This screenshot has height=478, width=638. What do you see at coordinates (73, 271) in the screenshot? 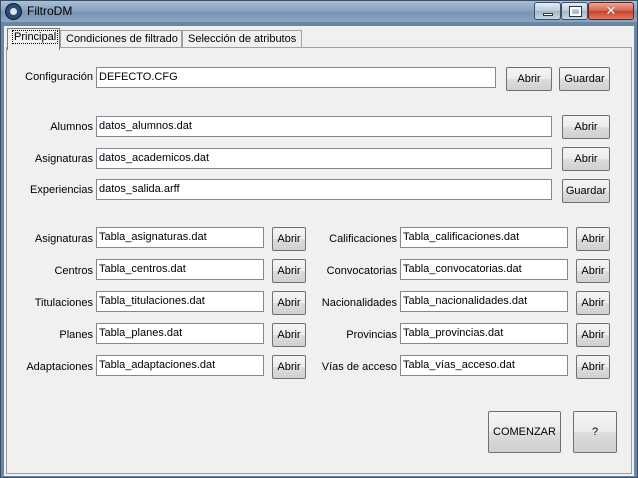
I see `tabla-centros-label: Centros` at bounding box center [73, 271].